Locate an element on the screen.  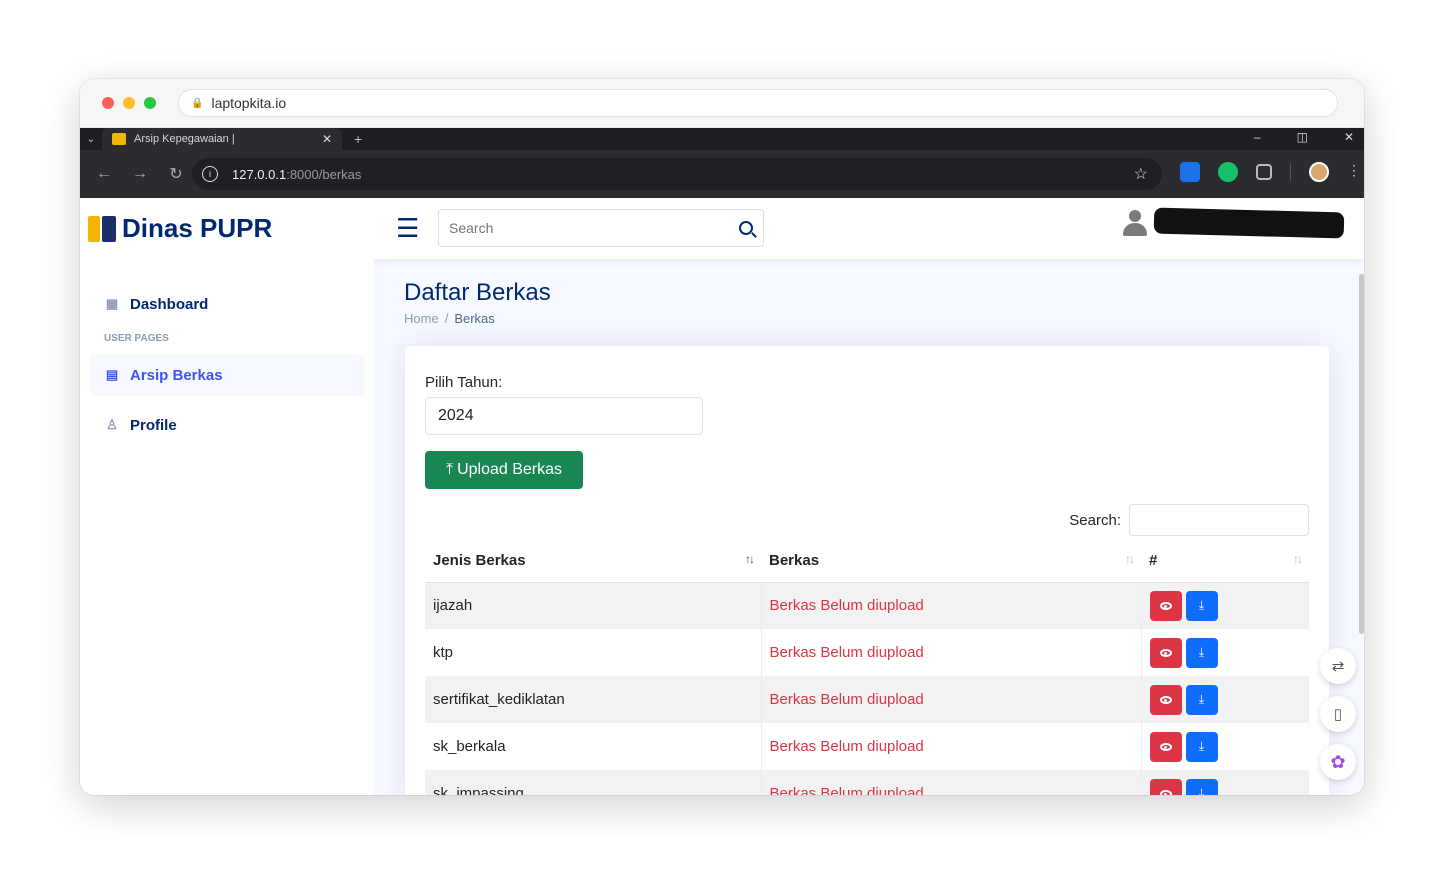
omnibox: i 127.0.0.1:8000/berkas ☆ is located at coordinates (677, 174).